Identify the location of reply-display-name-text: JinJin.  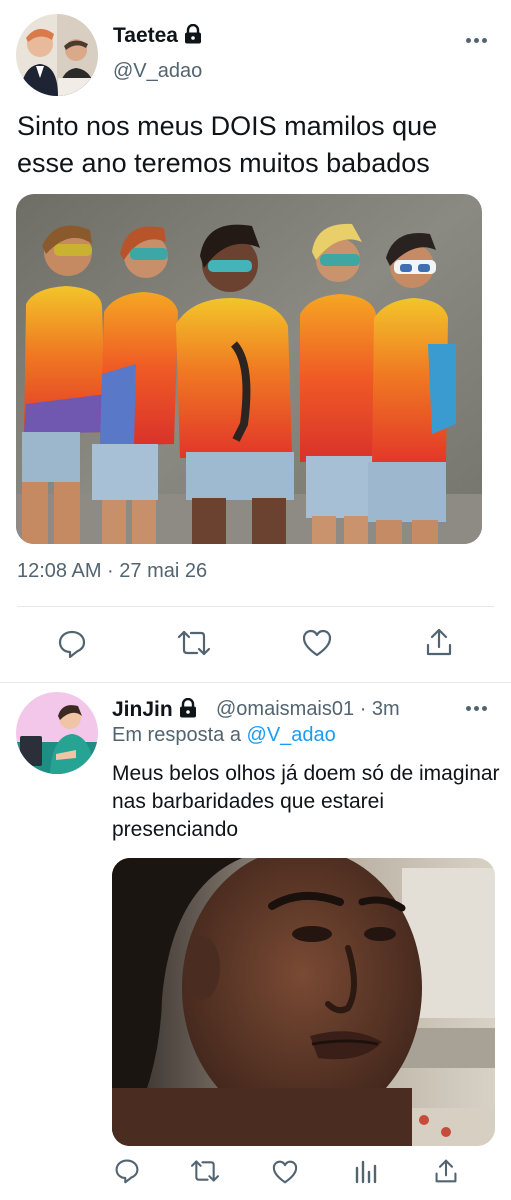
(142, 709).